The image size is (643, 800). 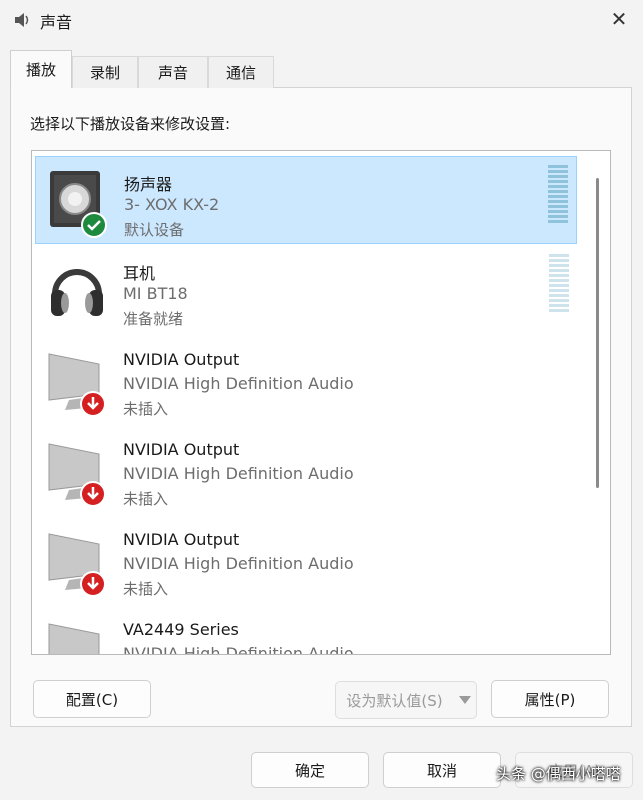 I want to click on list-scrollbar, so click(x=597, y=333).